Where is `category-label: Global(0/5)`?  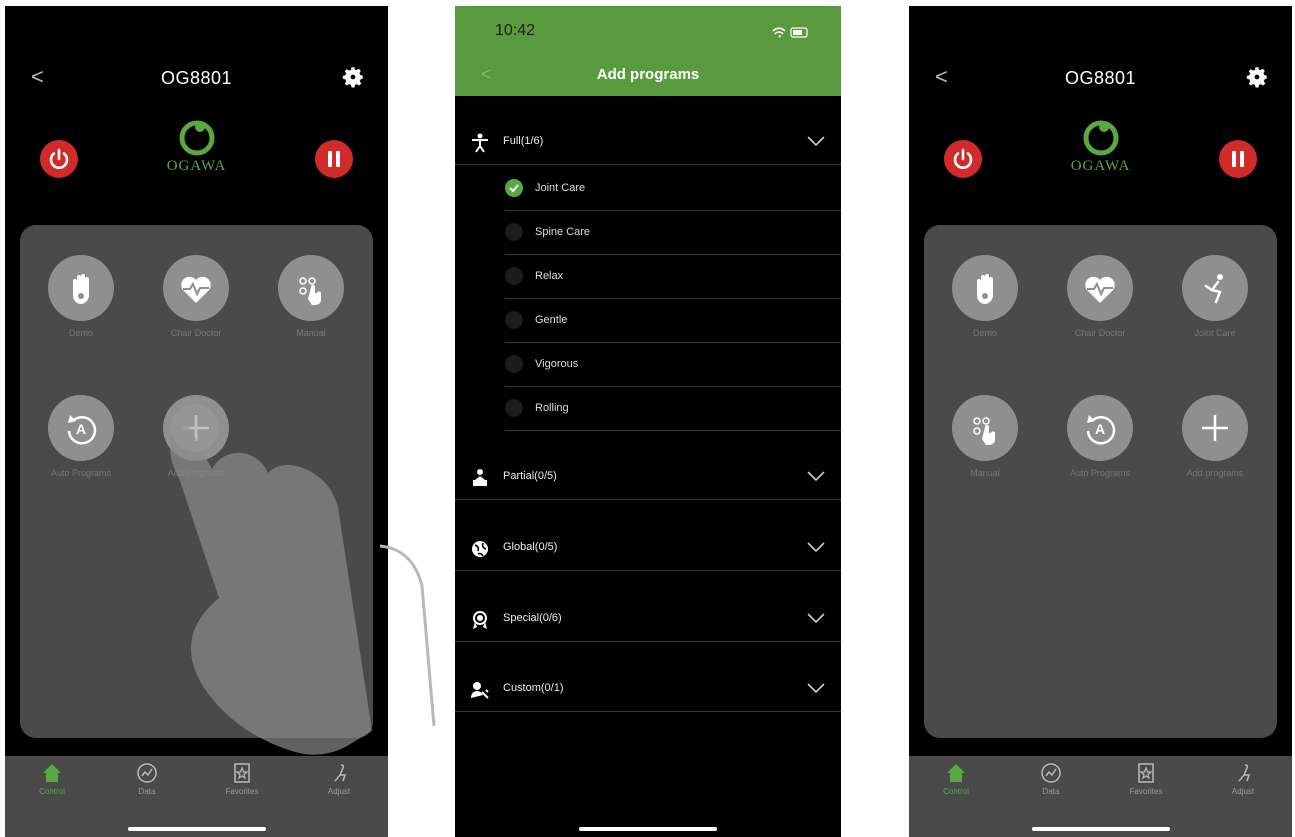
category-label: Global(0/5) is located at coordinates (530, 547).